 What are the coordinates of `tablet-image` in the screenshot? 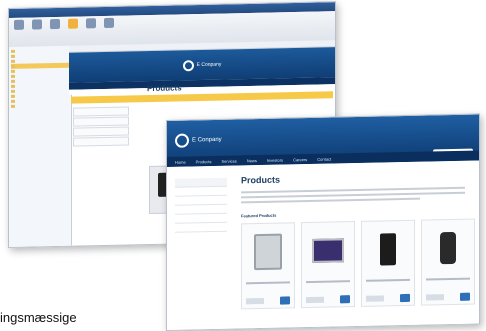 It's located at (268, 252).